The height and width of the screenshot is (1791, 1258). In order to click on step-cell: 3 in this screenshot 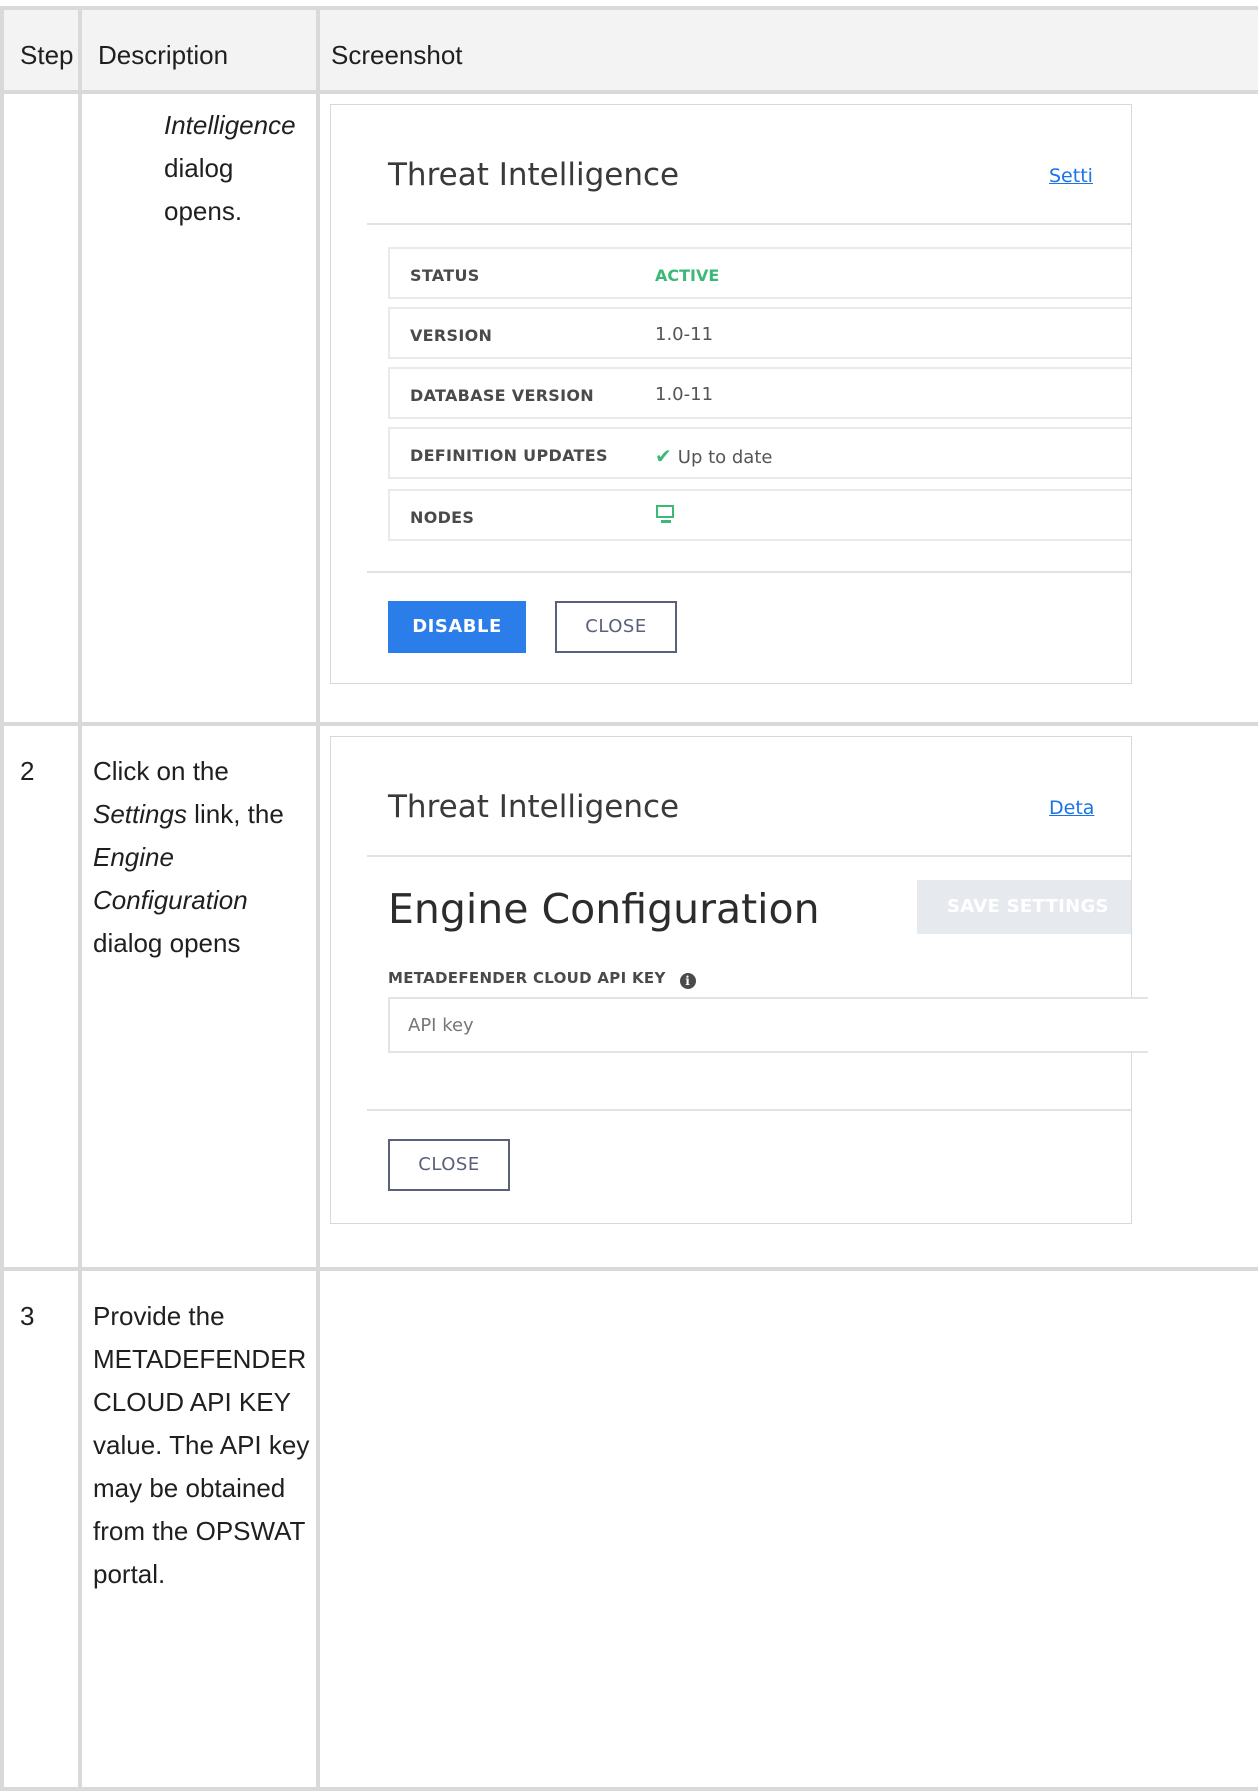, I will do `click(41, 1529)`.